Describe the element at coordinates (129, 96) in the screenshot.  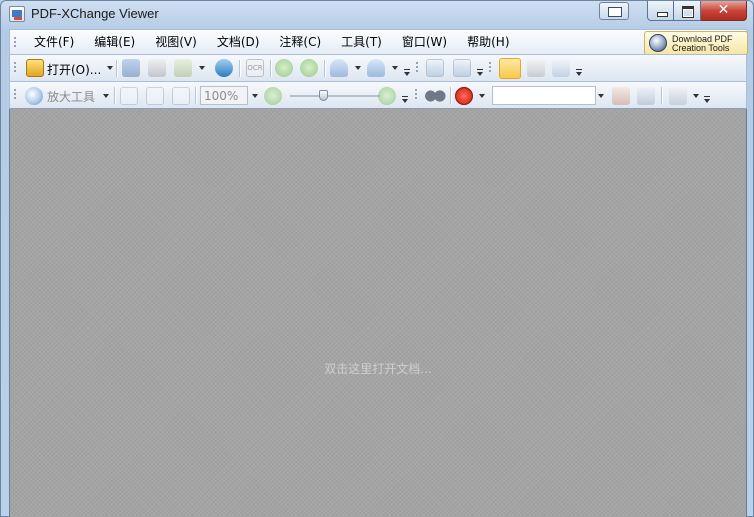
I see `actual-size-icon` at that location.